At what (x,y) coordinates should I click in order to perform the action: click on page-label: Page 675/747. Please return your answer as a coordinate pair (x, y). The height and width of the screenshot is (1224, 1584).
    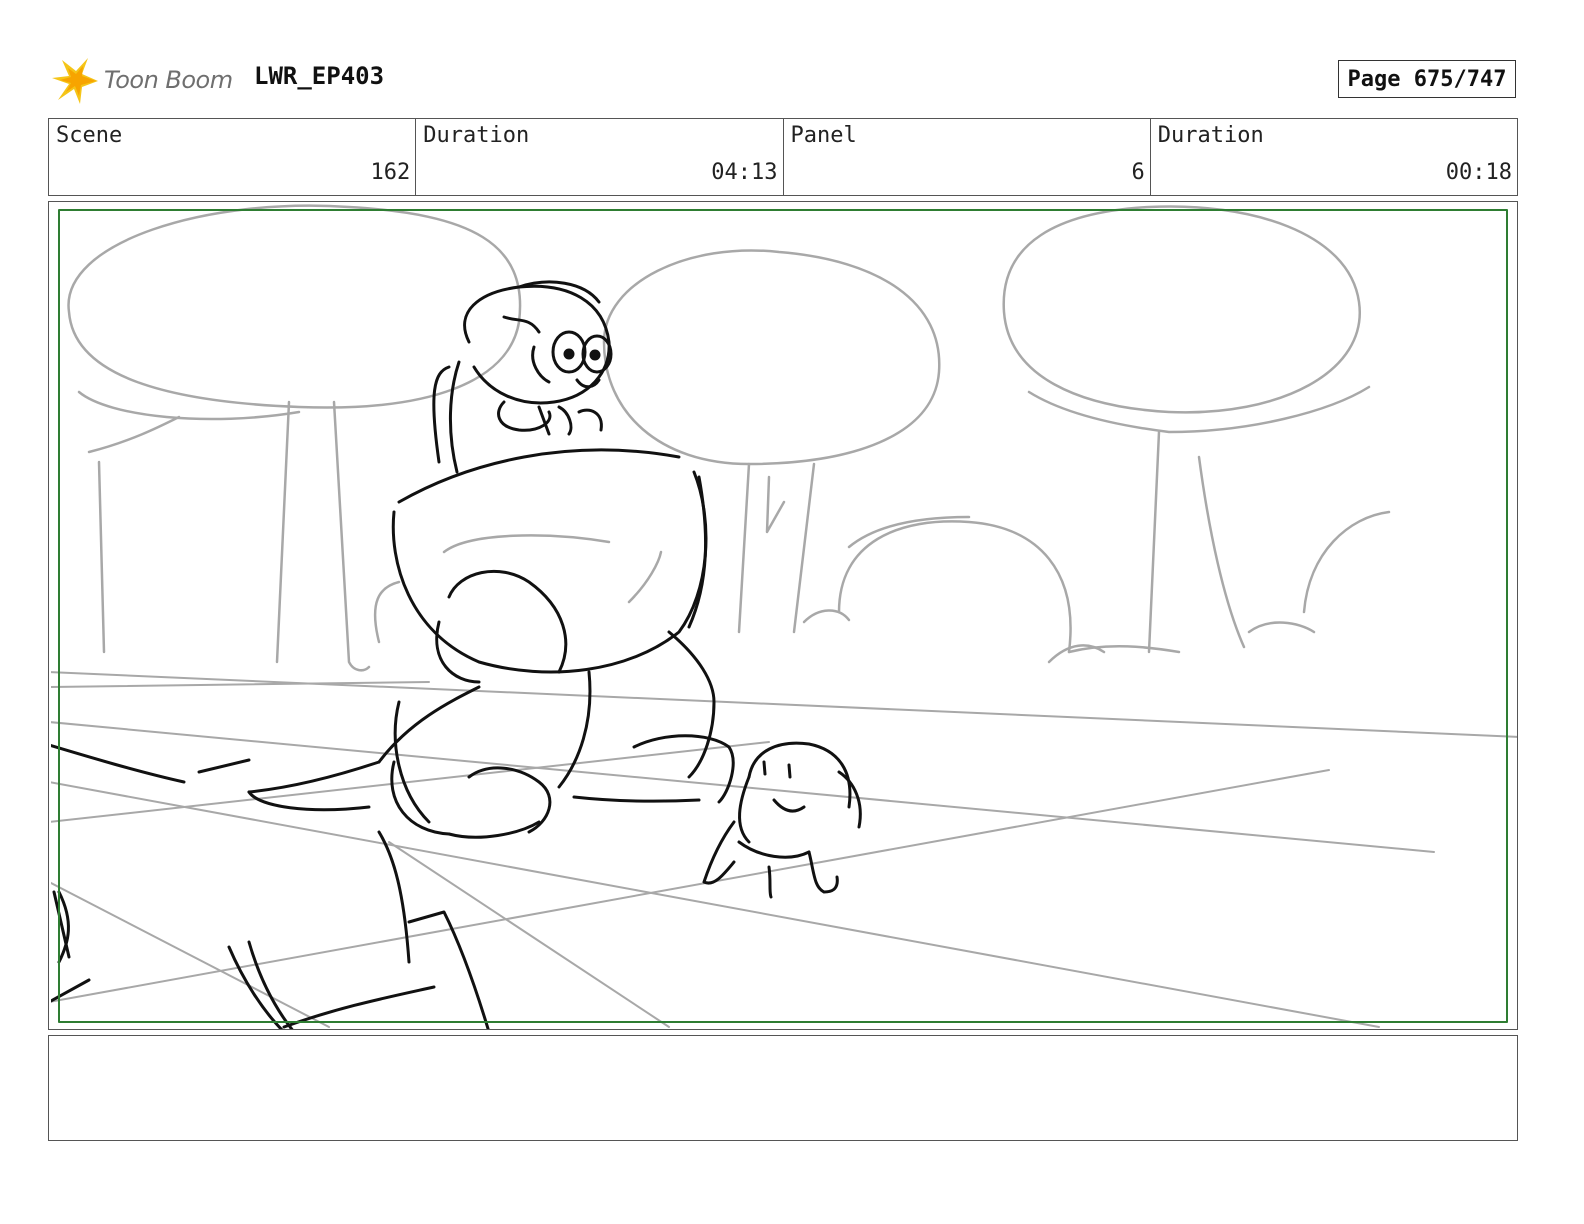
    Looking at the image, I should click on (1427, 79).